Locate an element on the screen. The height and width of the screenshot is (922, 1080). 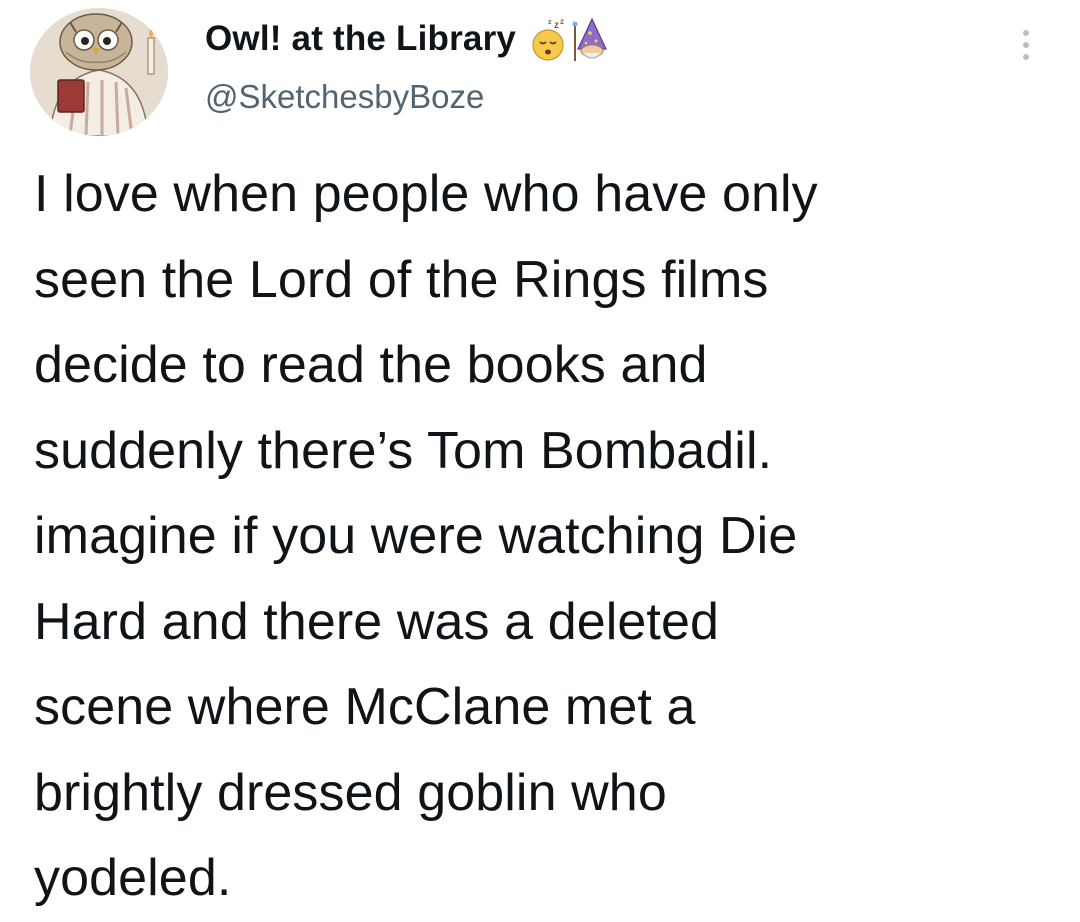
author-name-row: Owl! at the Library z z z is located at coordinates (605, 39).